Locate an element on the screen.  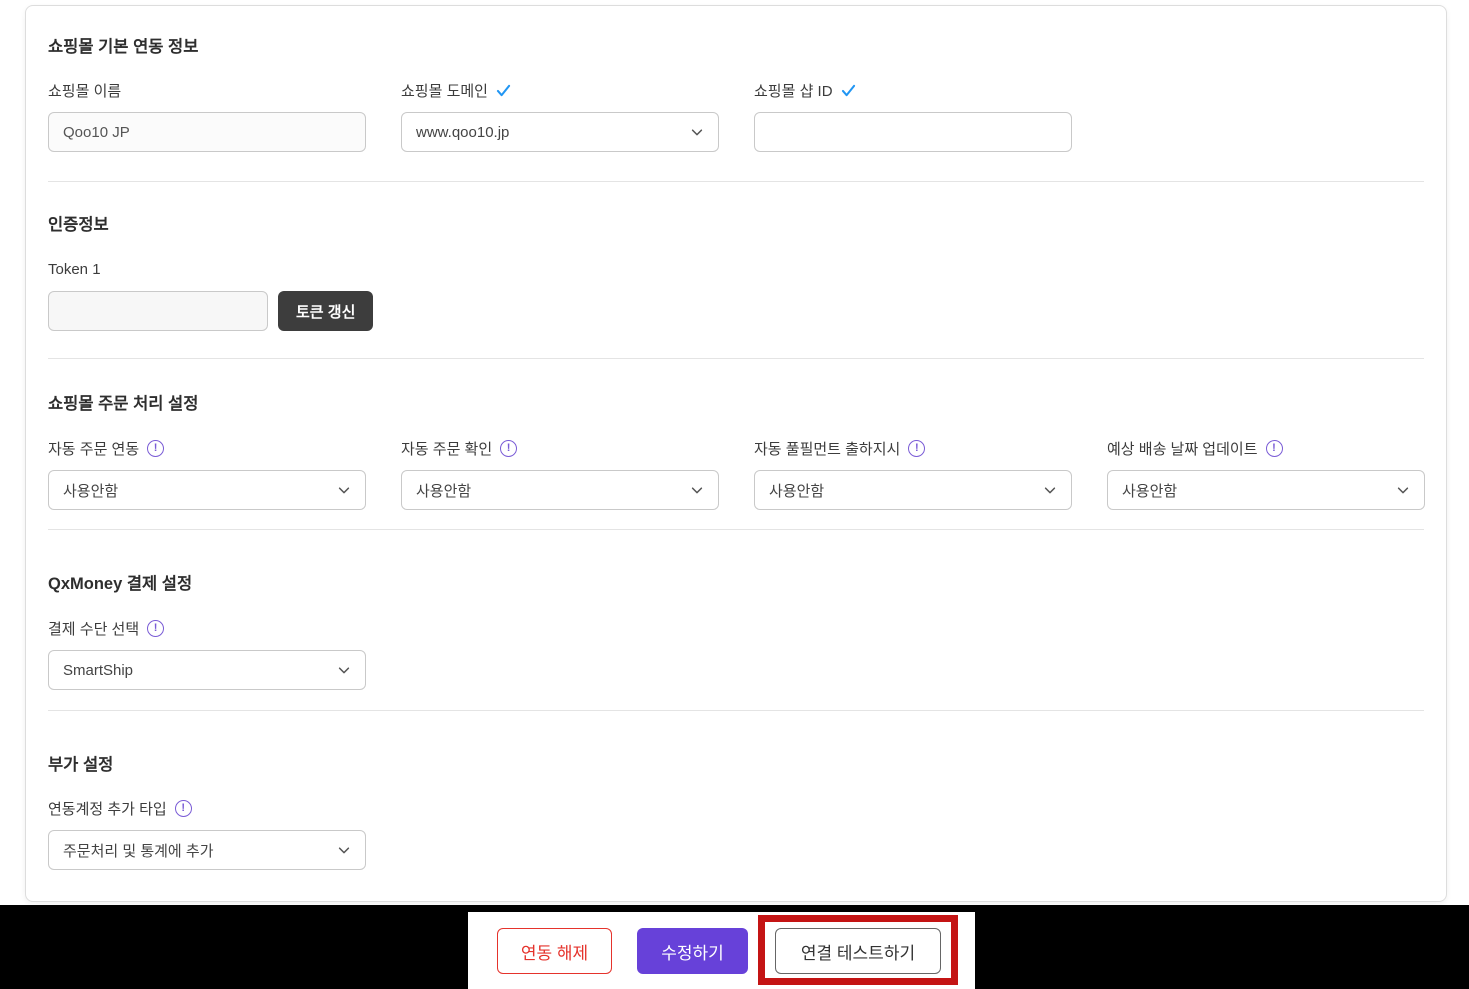
payment-method-label: 결제 수단 선택 is located at coordinates (94, 629).